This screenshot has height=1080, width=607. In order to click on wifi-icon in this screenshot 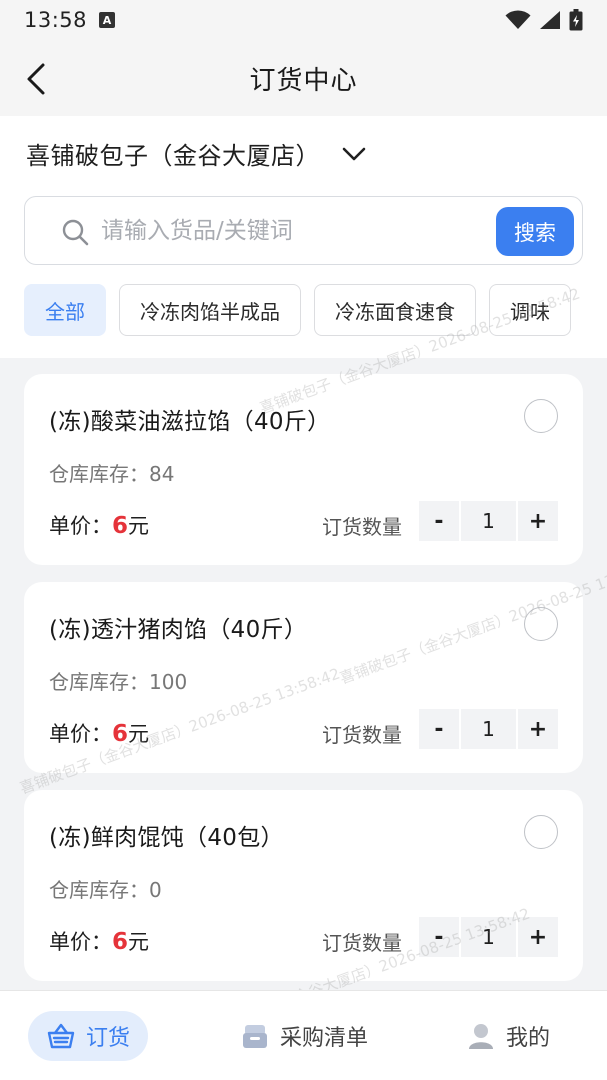, I will do `click(518, 19)`.